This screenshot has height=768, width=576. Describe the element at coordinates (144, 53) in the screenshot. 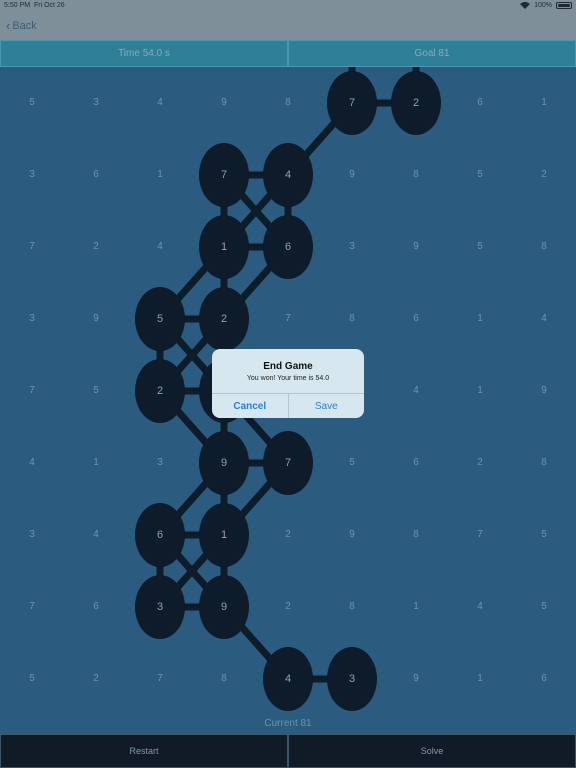

I see `time-display: Time 54.0 s` at that location.